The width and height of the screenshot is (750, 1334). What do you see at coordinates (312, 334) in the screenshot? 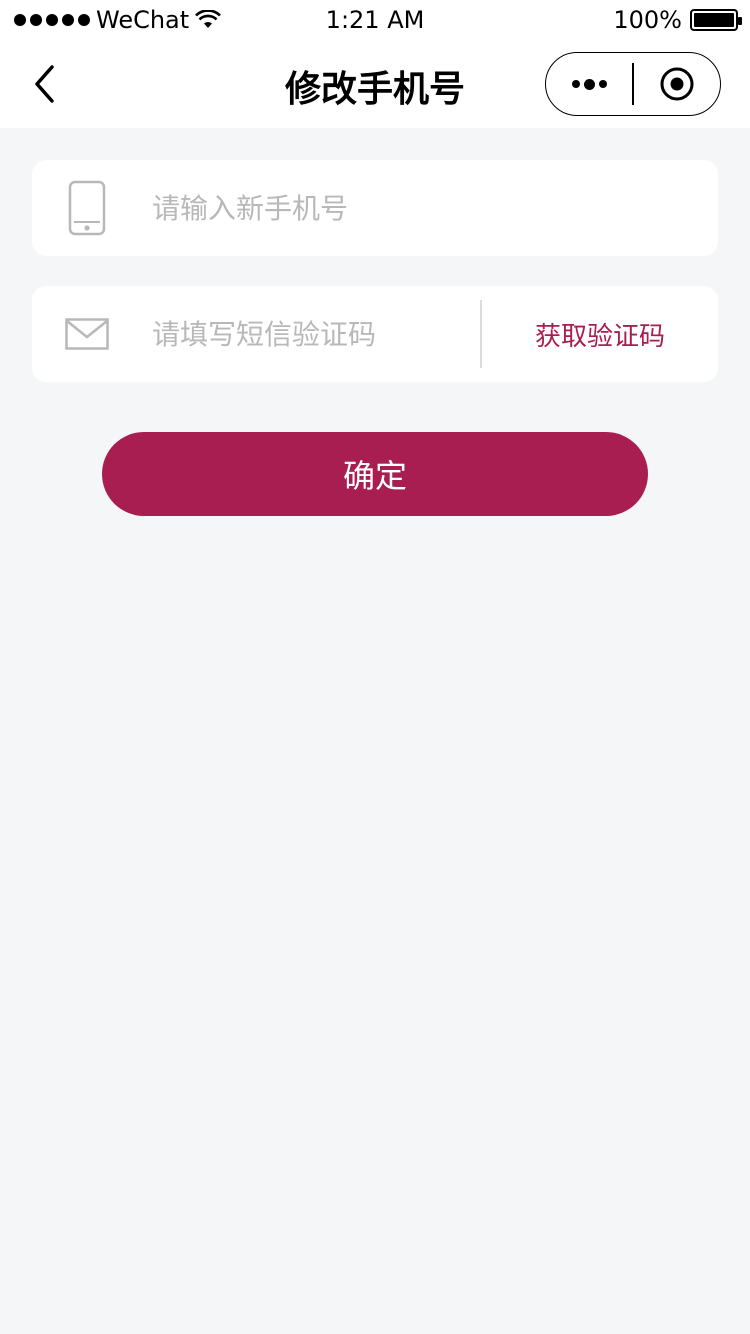
I see `sms-code-input` at bounding box center [312, 334].